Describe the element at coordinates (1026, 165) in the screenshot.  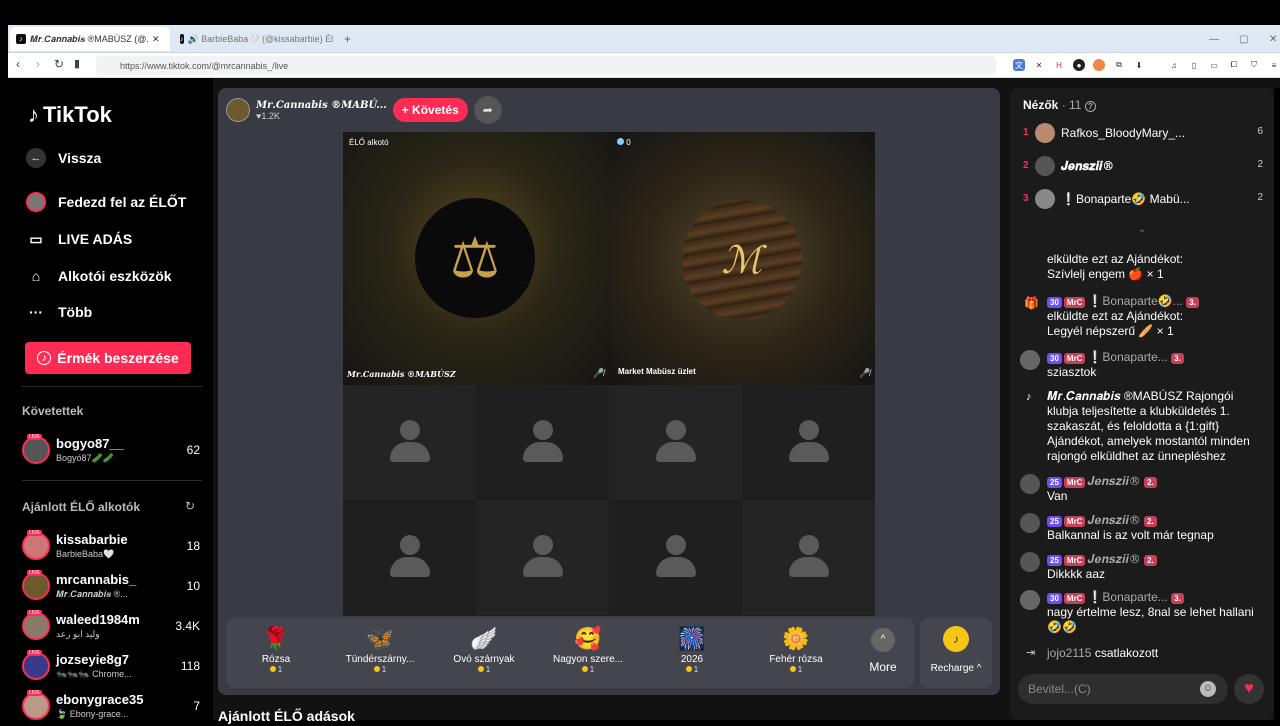
I see `viewer-rank: 2` at that location.